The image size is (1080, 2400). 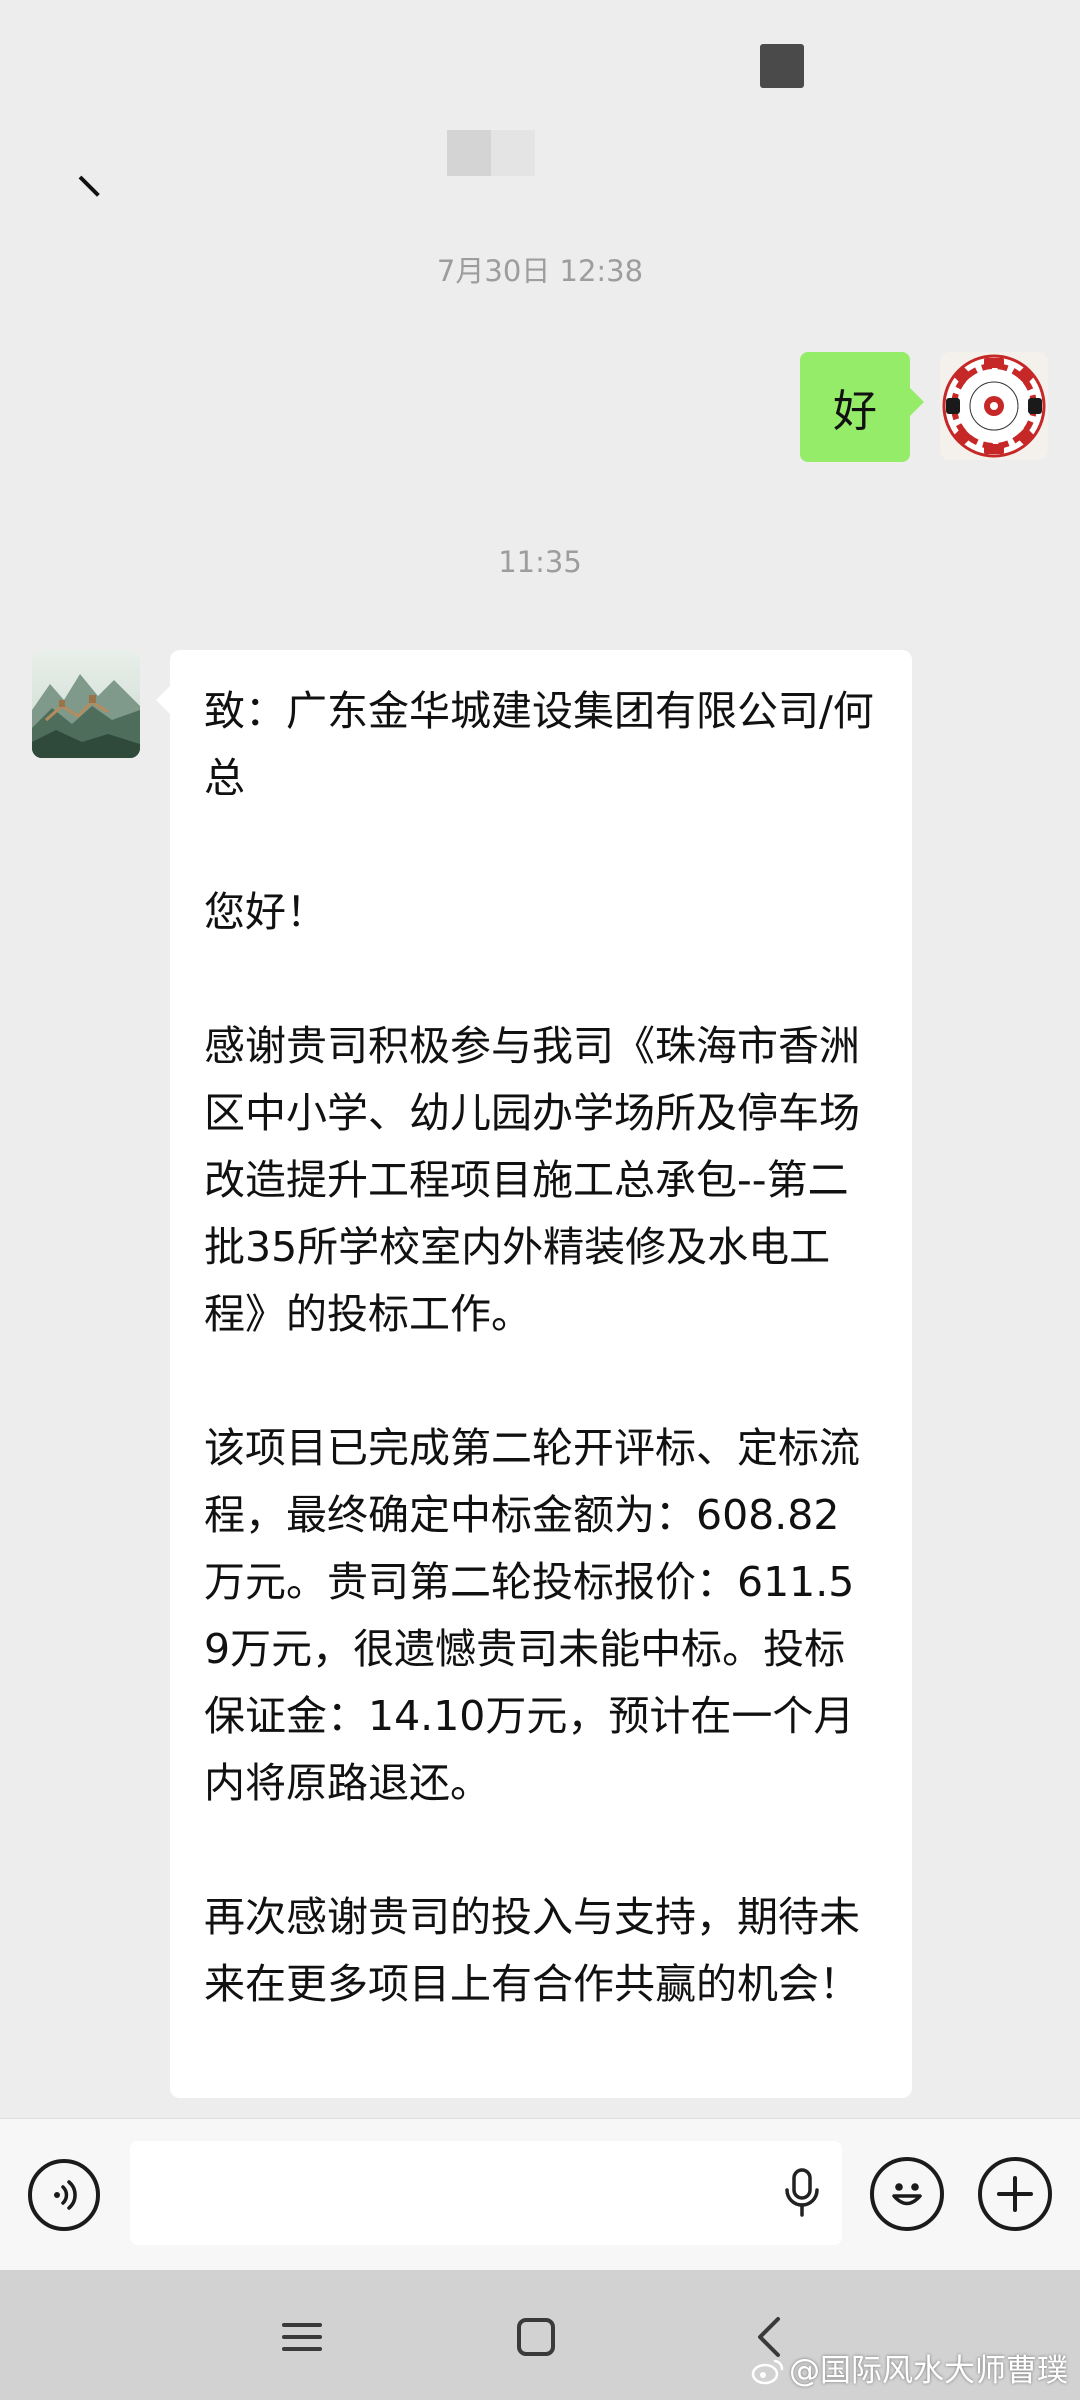 I want to click on recent-apps-button, so click(x=302, y=2337).